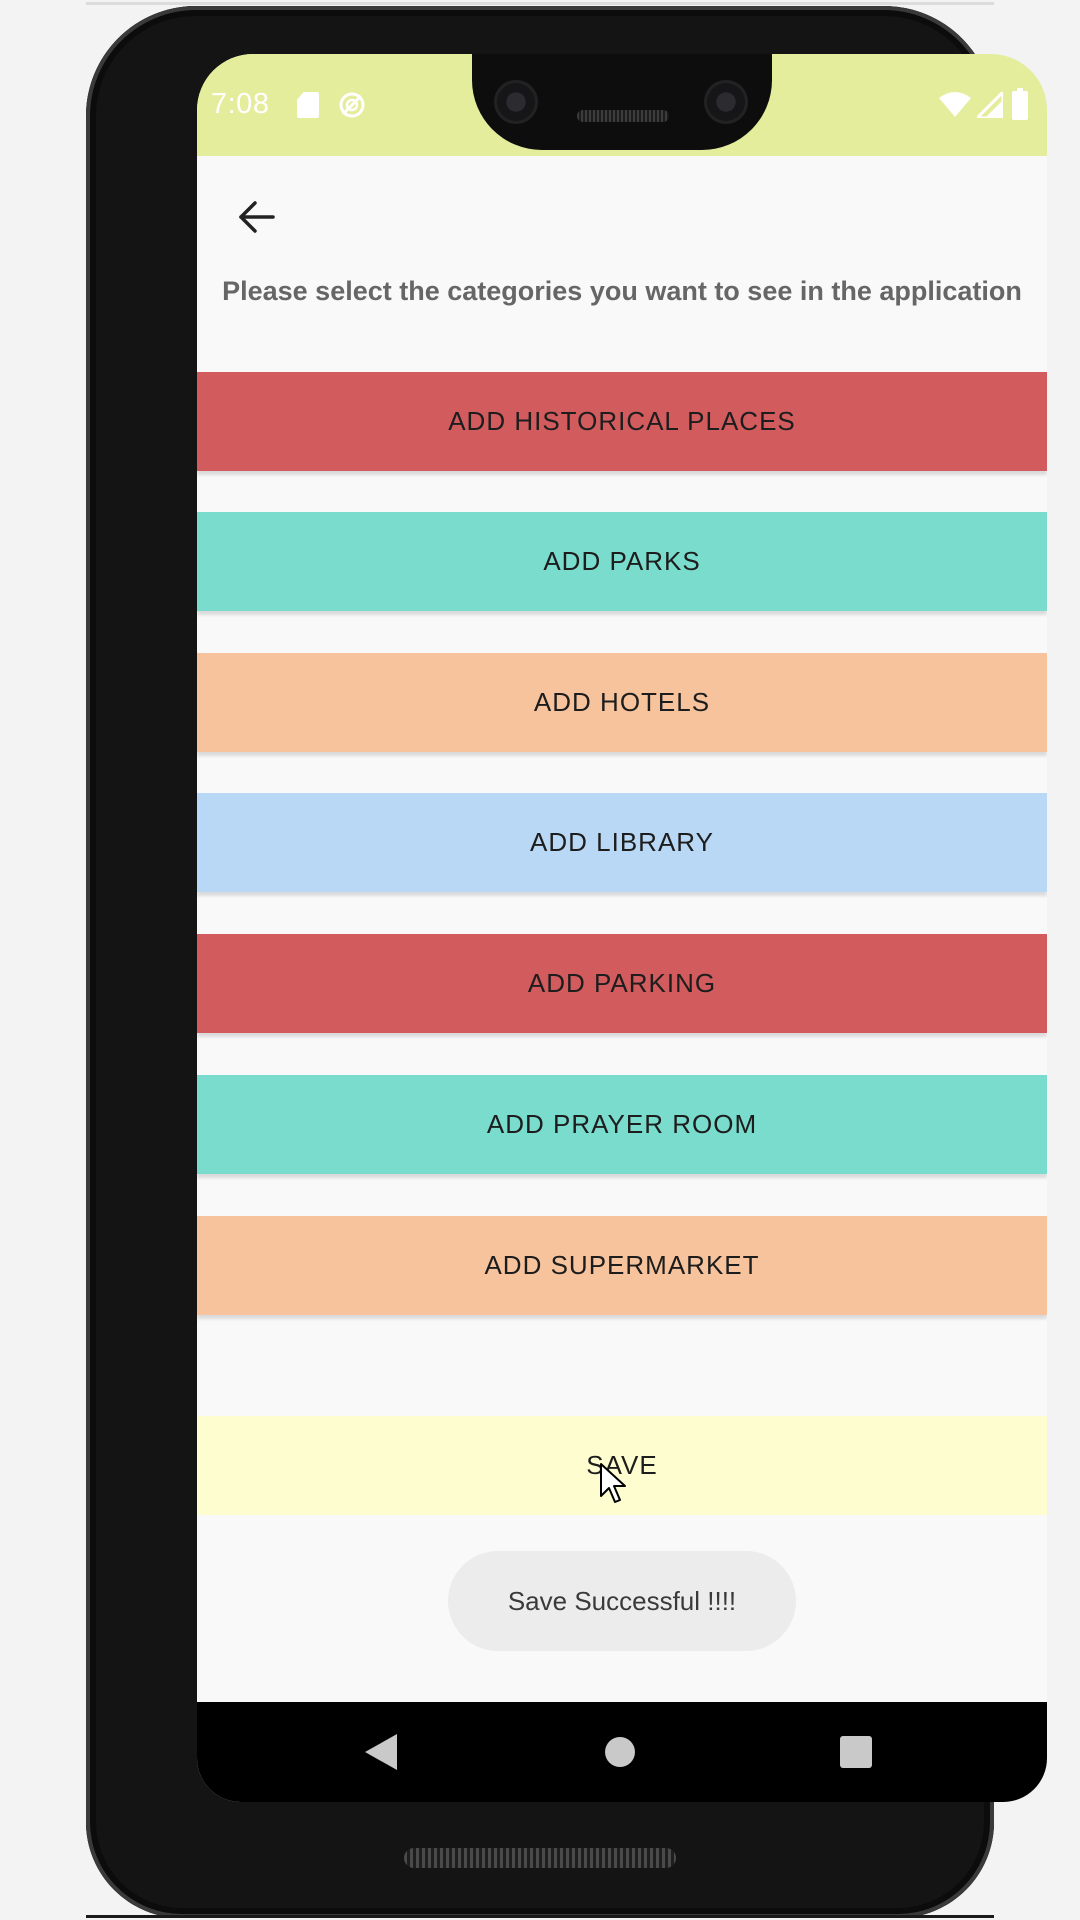 Image resolution: width=1080 pixels, height=1920 pixels. I want to click on add-hotels-button: ADD HOTELS, so click(622, 702).